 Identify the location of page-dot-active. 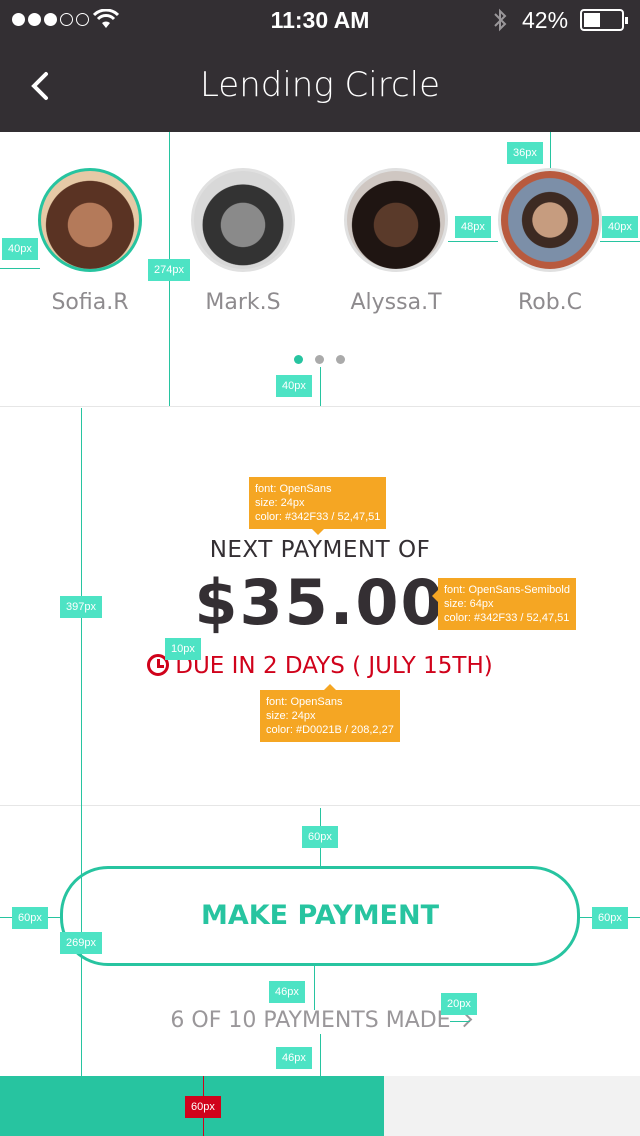
(298, 359).